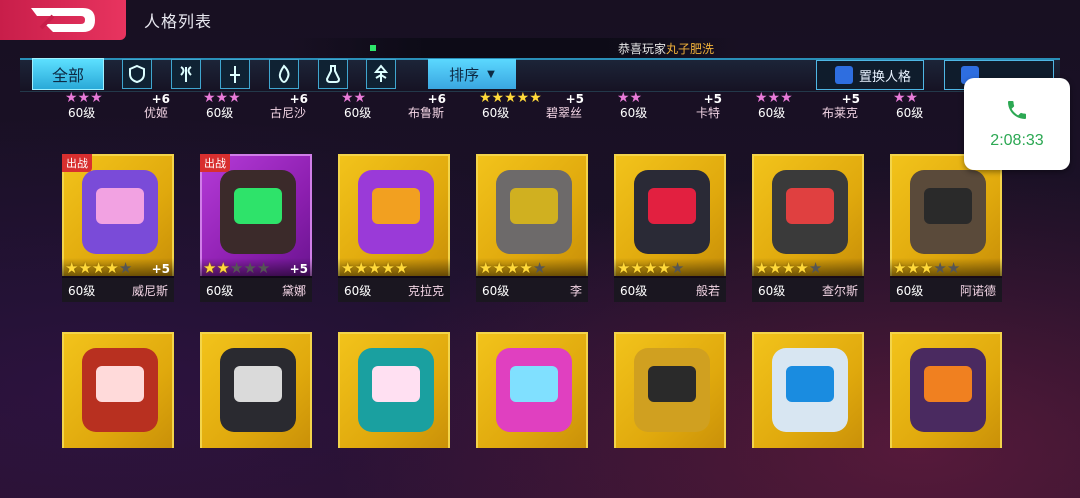  Describe the element at coordinates (689, 48) in the screenshot. I see `ticker-player: 丸子肥洗` at that location.